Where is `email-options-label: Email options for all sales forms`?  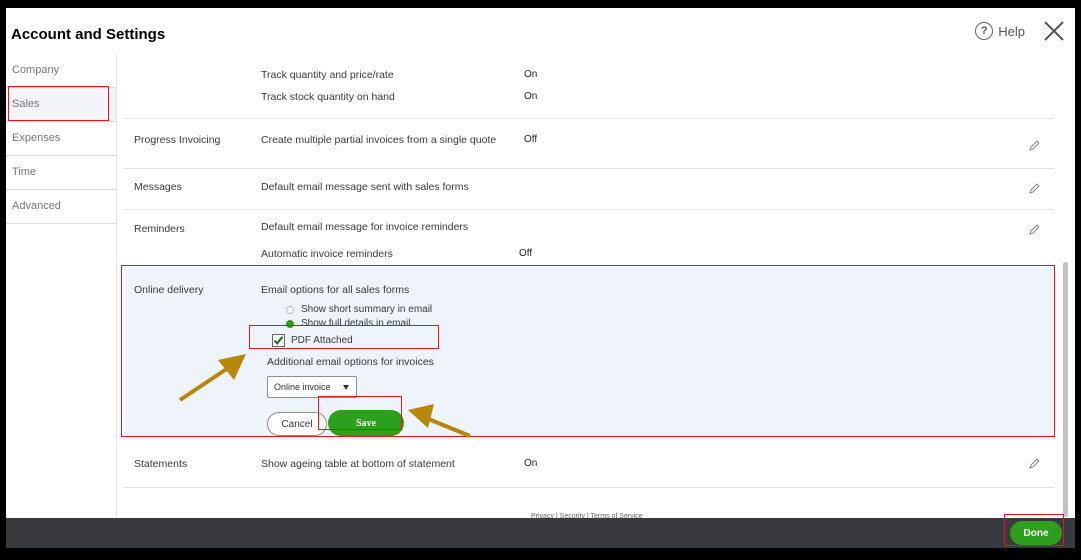
email-options-label: Email options for all sales forms is located at coordinates (335, 290).